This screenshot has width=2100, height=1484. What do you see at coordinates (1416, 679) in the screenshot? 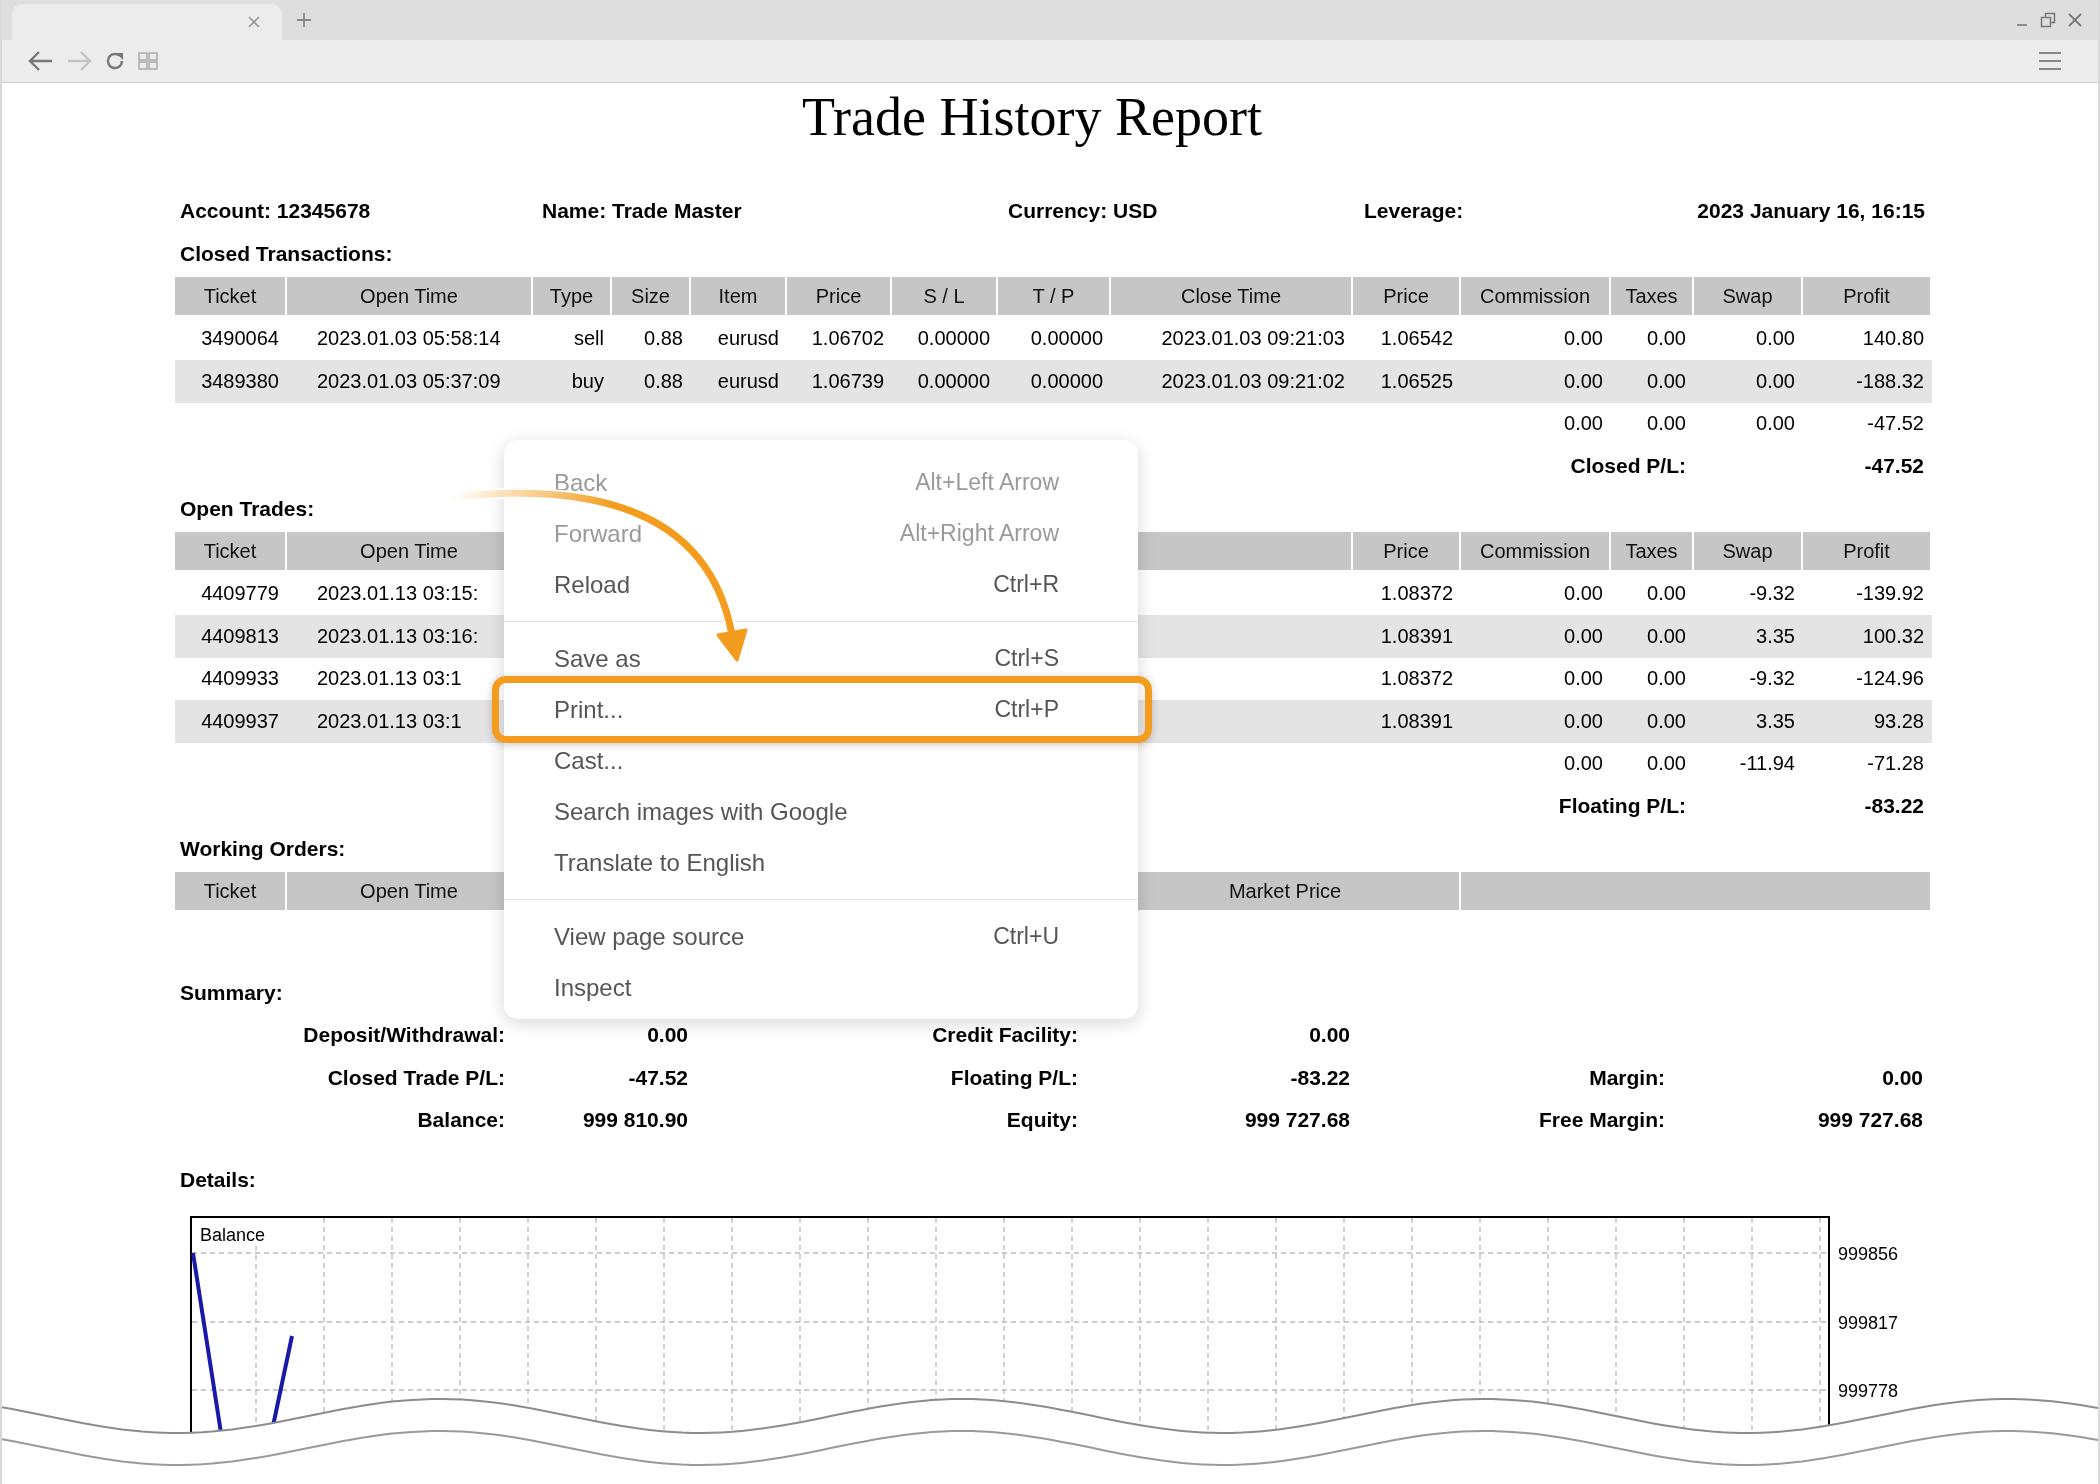
I see `table-cell-text: 1.08372` at bounding box center [1416, 679].